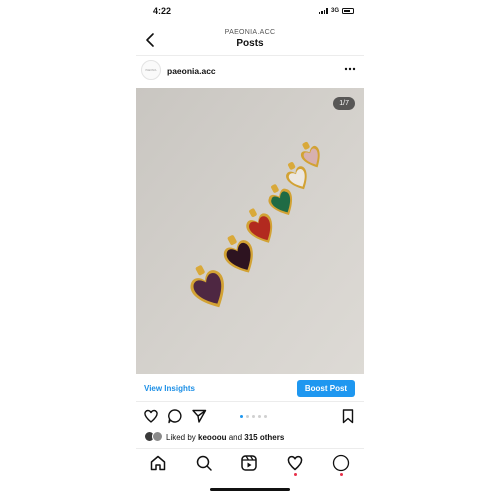 This screenshot has width=498, height=498. I want to click on reels-icon, so click(249, 463).